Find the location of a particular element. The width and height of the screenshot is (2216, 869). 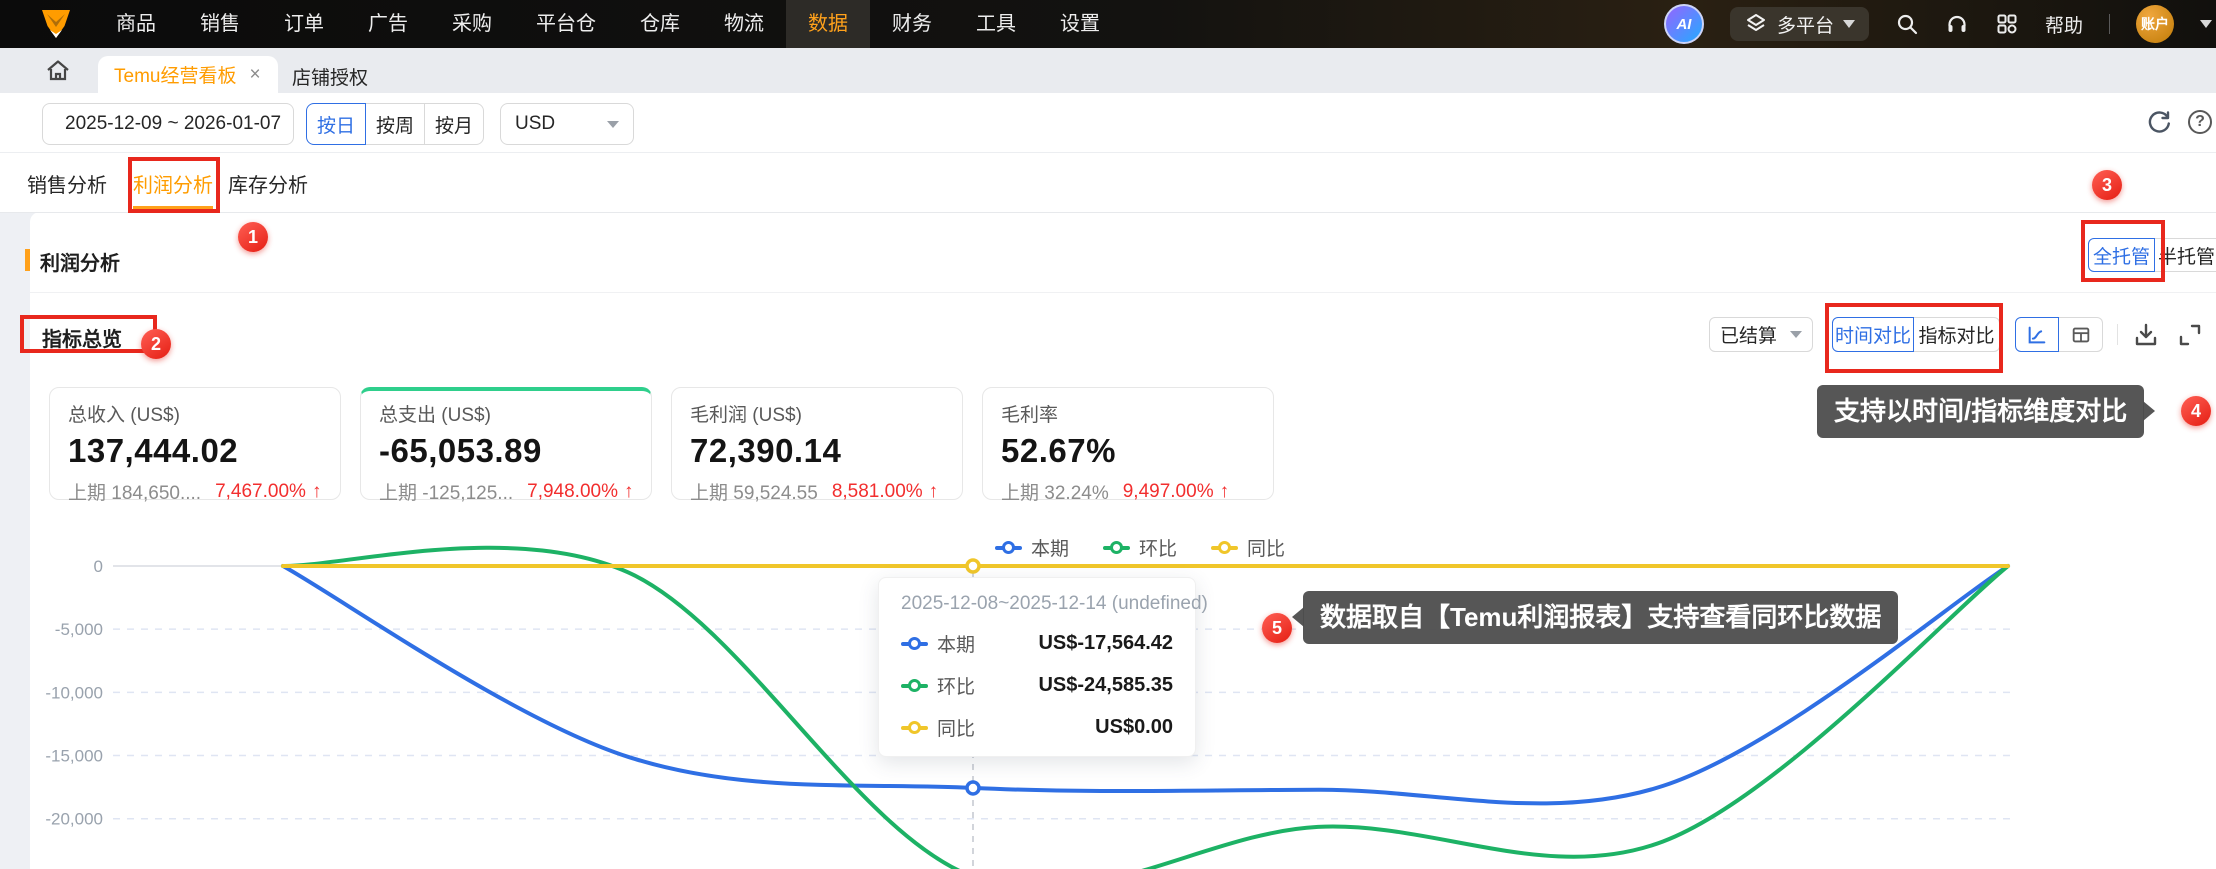

chart-view-toggle is located at coordinates (2037, 334).